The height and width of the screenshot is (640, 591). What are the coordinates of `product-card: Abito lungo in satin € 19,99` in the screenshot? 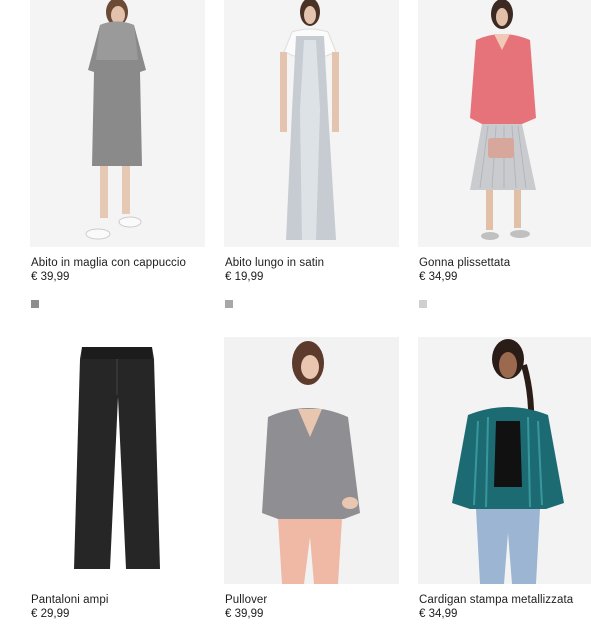 It's located at (311, 154).